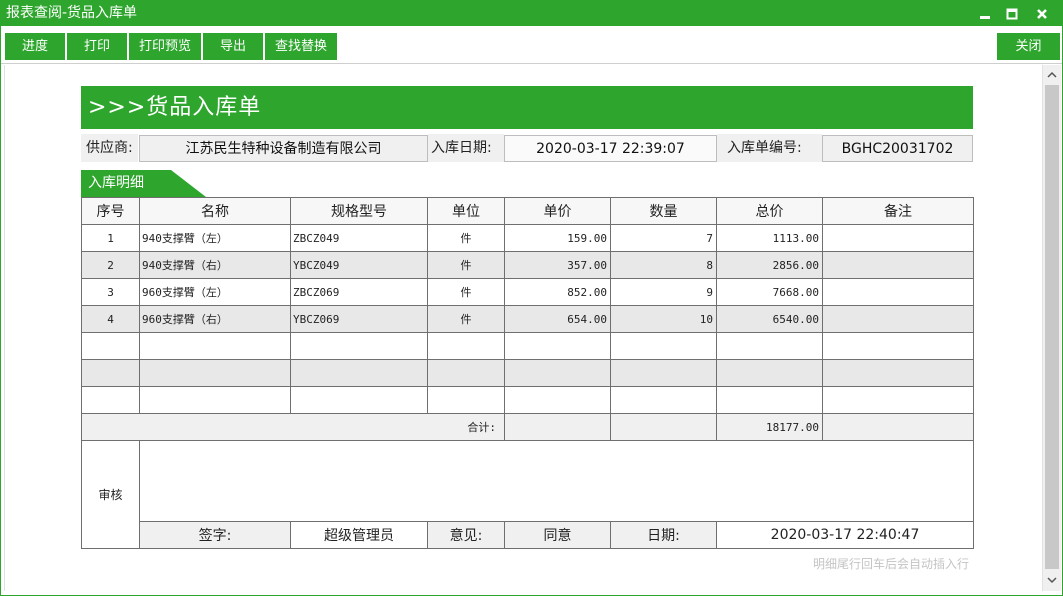 This screenshot has height=596, width=1063. I want to click on detail-tab: 入库明细, so click(143, 183).